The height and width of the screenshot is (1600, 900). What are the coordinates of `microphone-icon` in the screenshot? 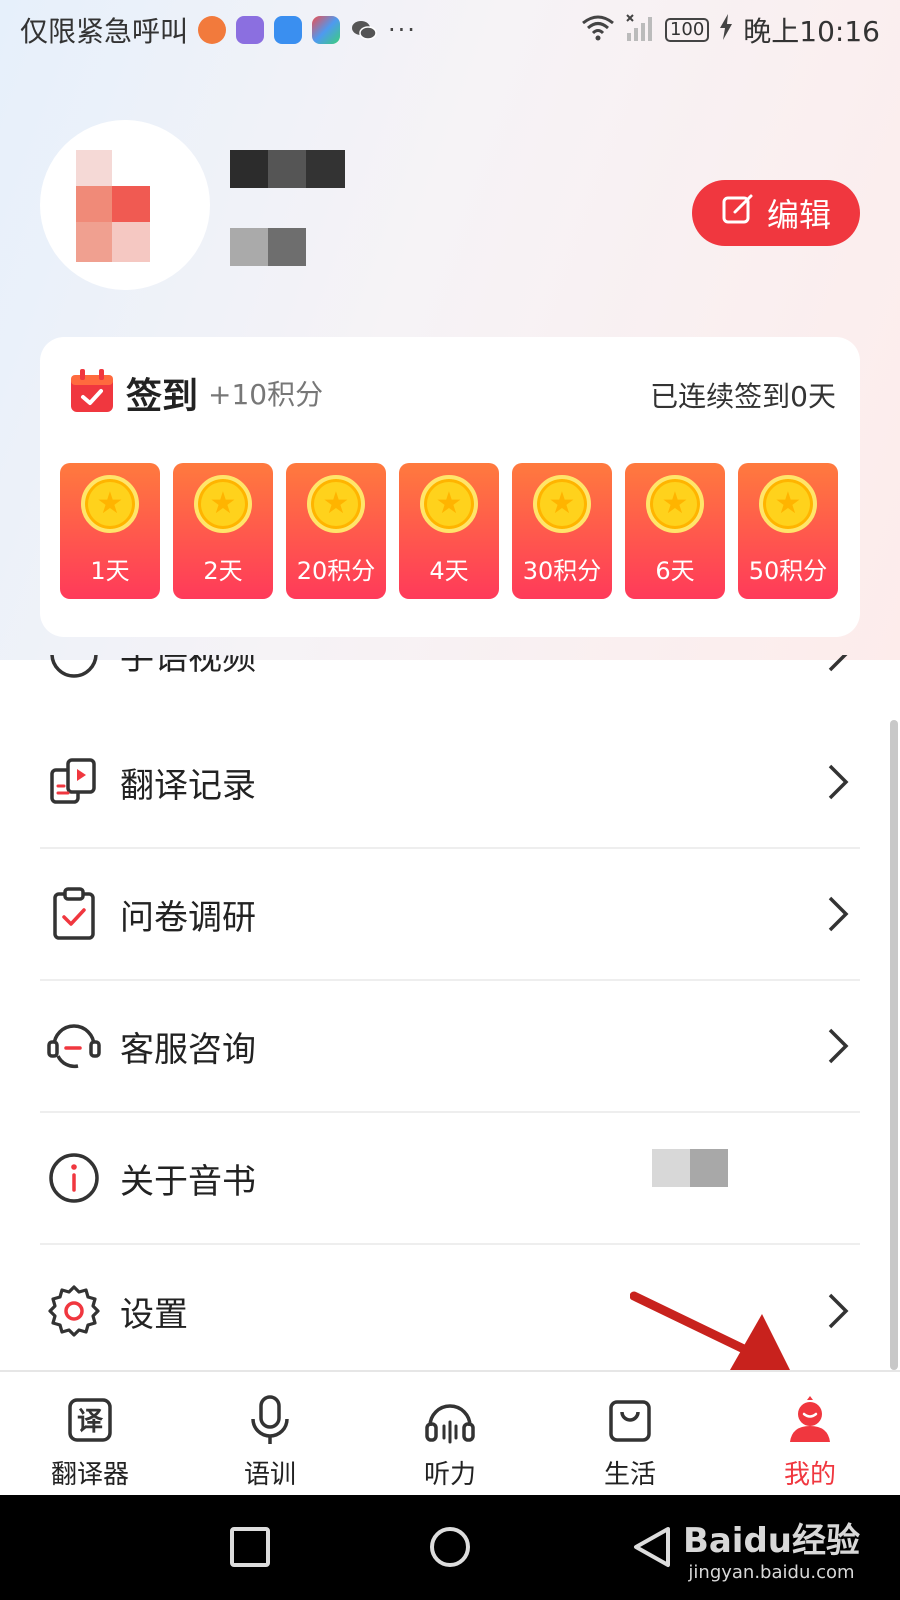 It's located at (270, 1420).